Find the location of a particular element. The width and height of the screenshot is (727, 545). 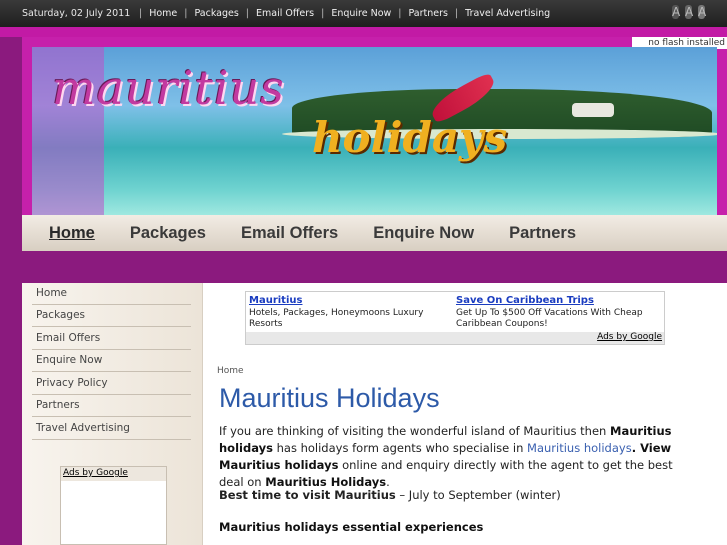

sidebar-item-enquire-now: Enquire Now is located at coordinates (111, 361).